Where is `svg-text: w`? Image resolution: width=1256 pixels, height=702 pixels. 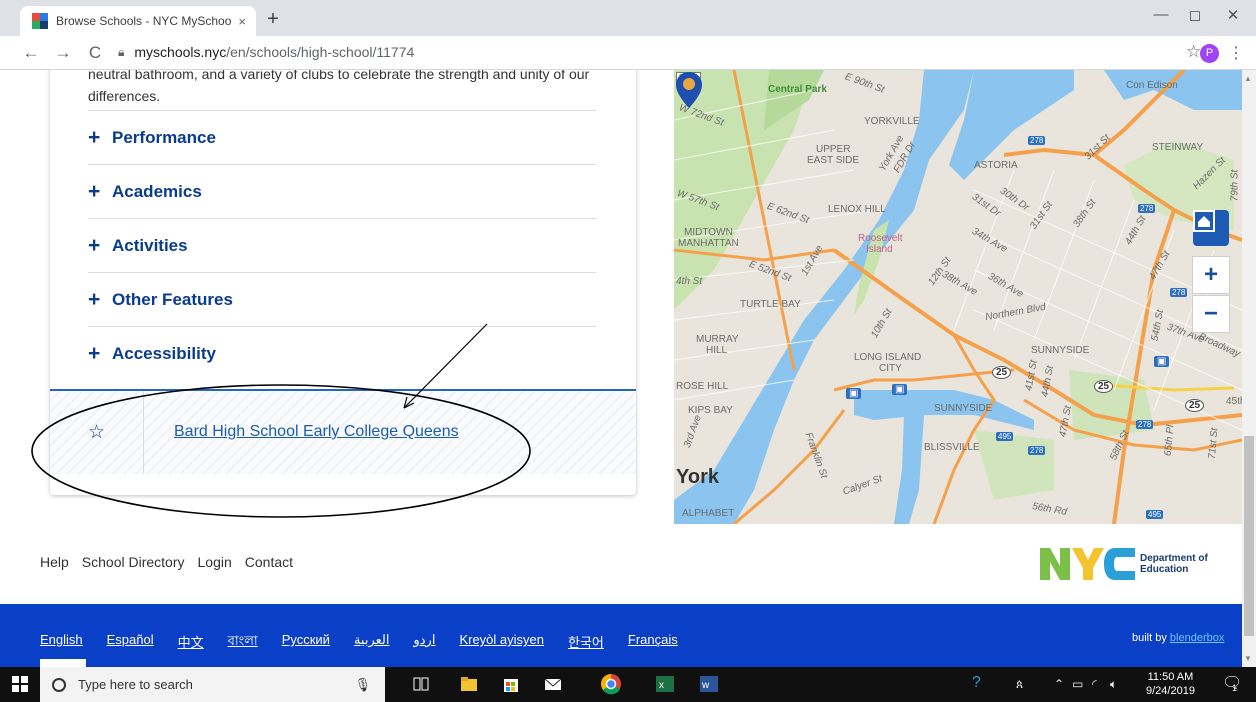 svg-text: w is located at coordinates (705, 685).